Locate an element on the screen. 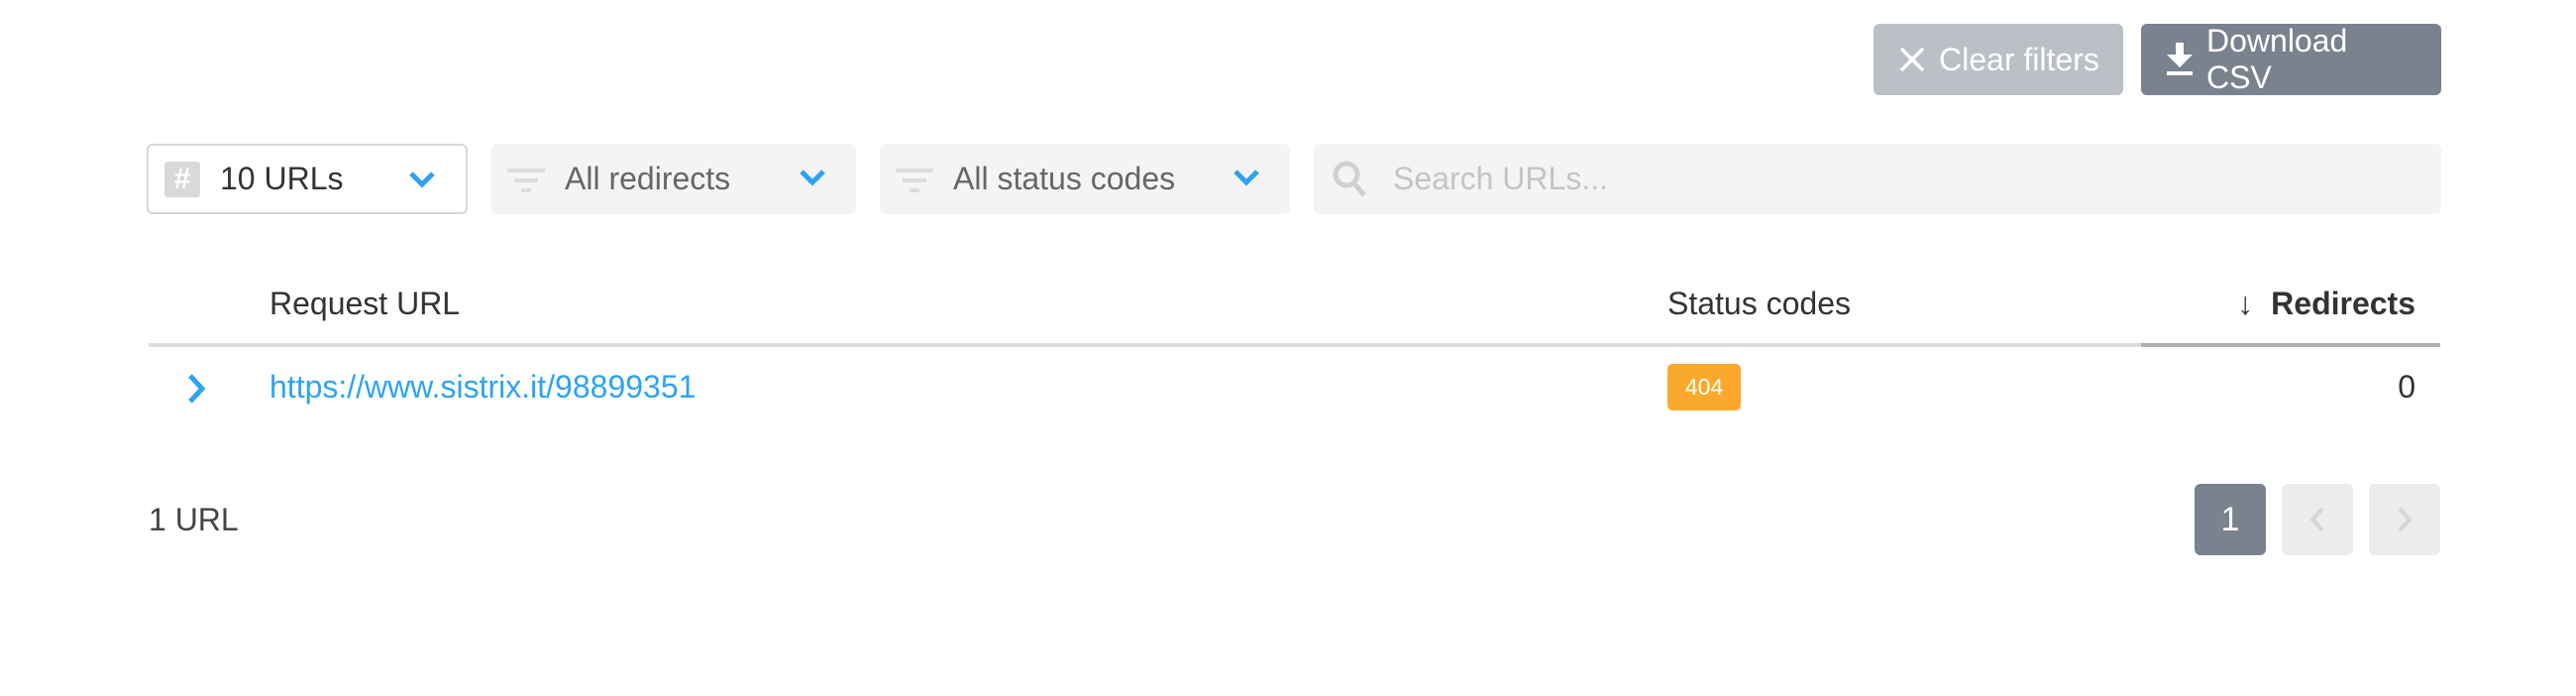 This screenshot has width=2576, height=696. next-page-button is located at coordinates (2404, 519).